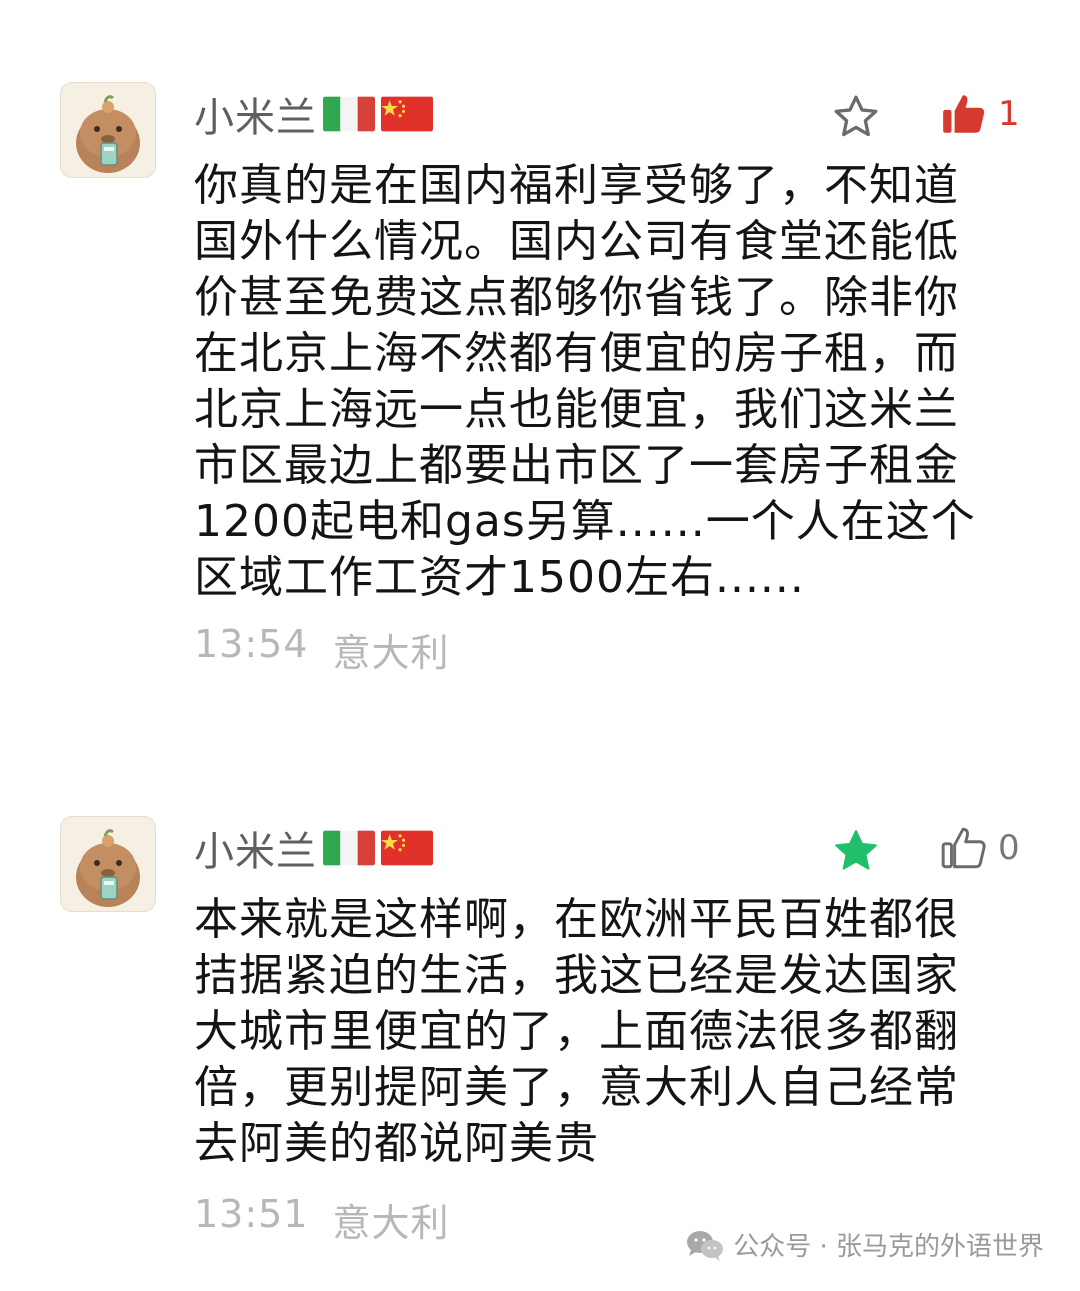 The image size is (1080, 1291). What do you see at coordinates (322, 1219) in the screenshot?
I see `comment-meta: 13:51 意大利` at bounding box center [322, 1219].